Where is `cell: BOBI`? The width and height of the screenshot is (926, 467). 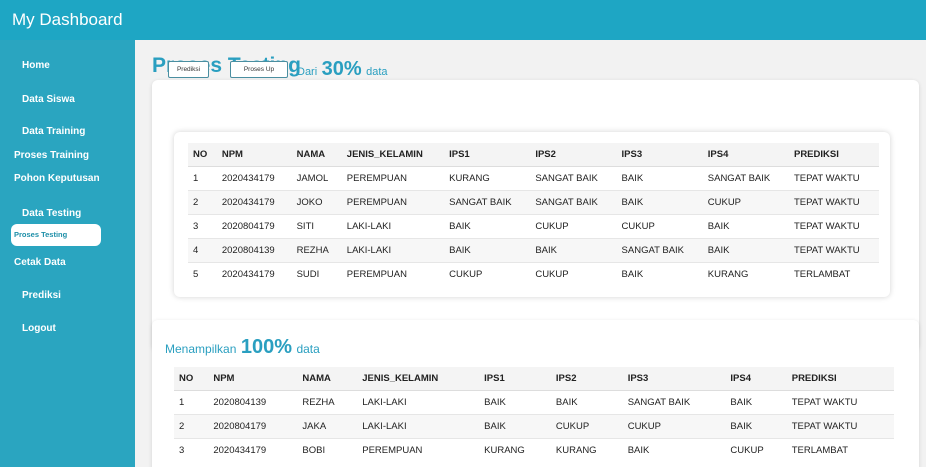 cell: BOBI is located at coordinates (327, 449).